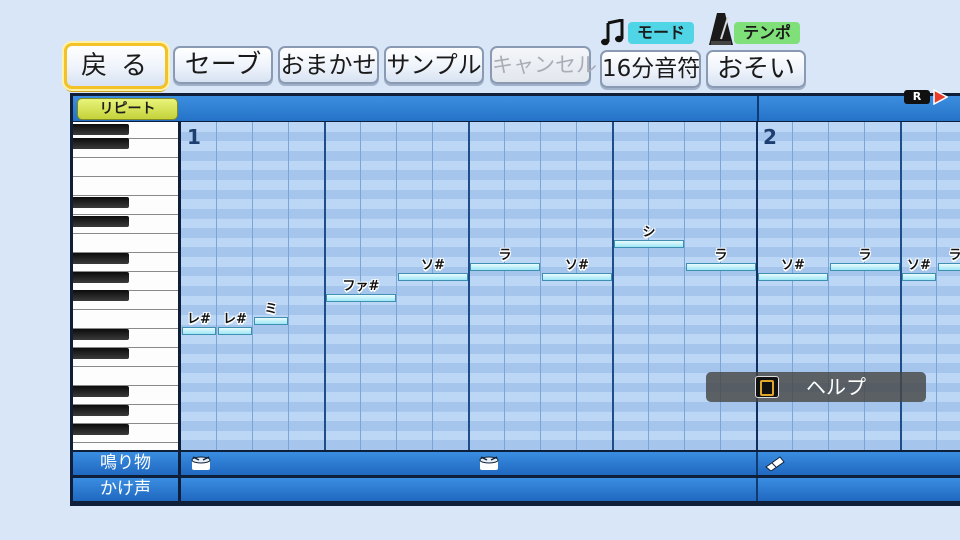  Describe the element at coordinates (328, 65) in the screenshot. I see `omakase-button: おまかせ` at that location.